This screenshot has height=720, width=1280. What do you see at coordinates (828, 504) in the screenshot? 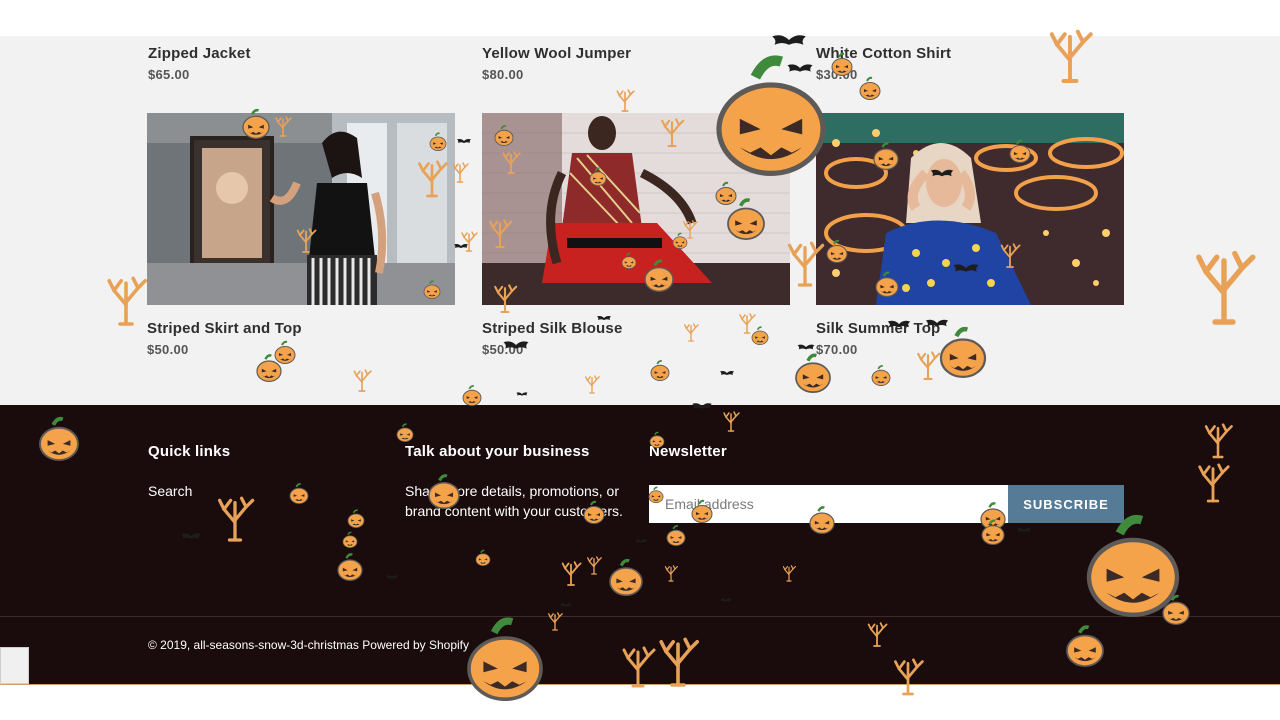
I see `email-field` at bounding box center [828, 504].